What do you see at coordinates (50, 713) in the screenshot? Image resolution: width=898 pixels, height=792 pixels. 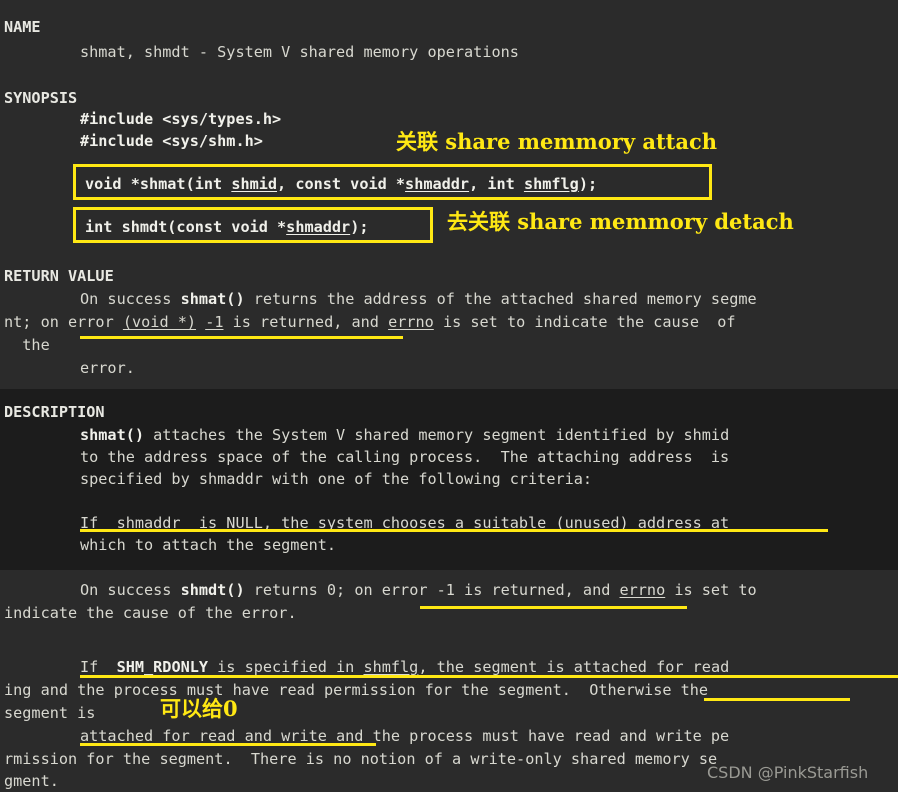 I see `rdonly-line-3: segment is` at bounding box center [50, 713].